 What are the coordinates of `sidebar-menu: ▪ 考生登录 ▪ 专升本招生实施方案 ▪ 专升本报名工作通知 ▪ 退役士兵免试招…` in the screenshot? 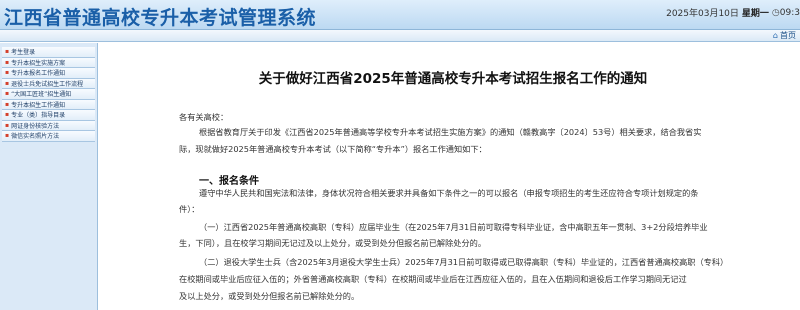 It's located at (49, 176).